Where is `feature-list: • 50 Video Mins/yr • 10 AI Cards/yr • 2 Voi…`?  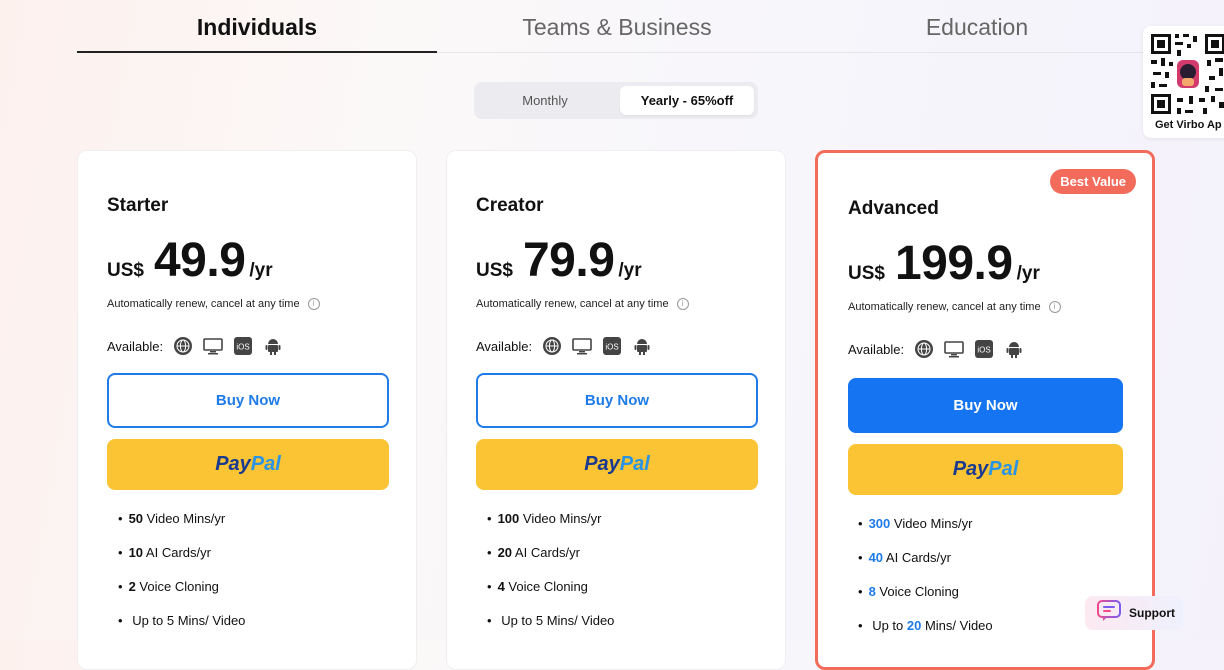 feature-list: • 50 Video Mins/yr • 10 AI Cards/yr • 2 Voi… is located at coordinates (181, 579).